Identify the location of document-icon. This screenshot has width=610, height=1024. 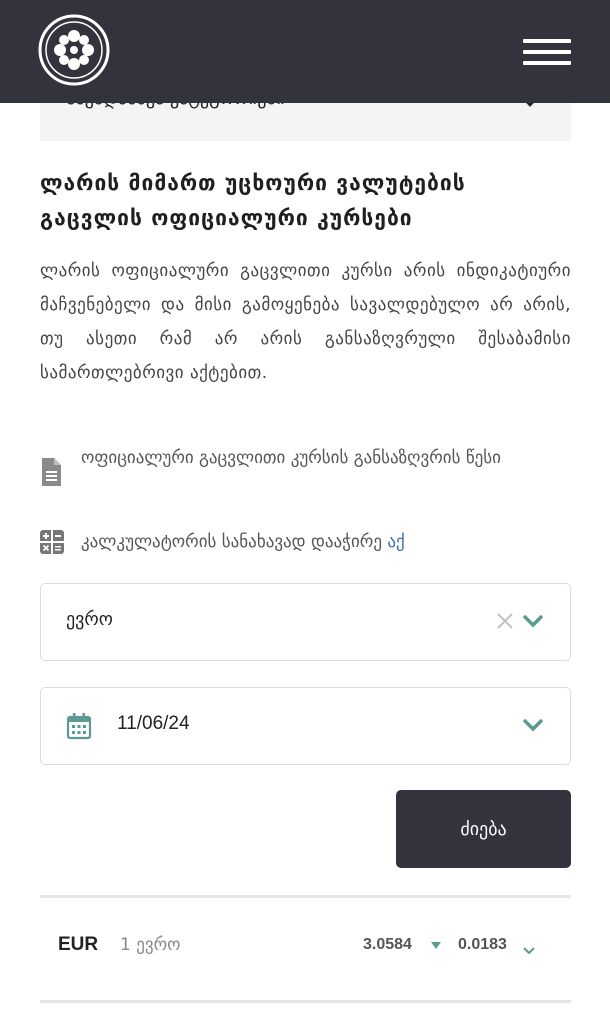
(51, 474).